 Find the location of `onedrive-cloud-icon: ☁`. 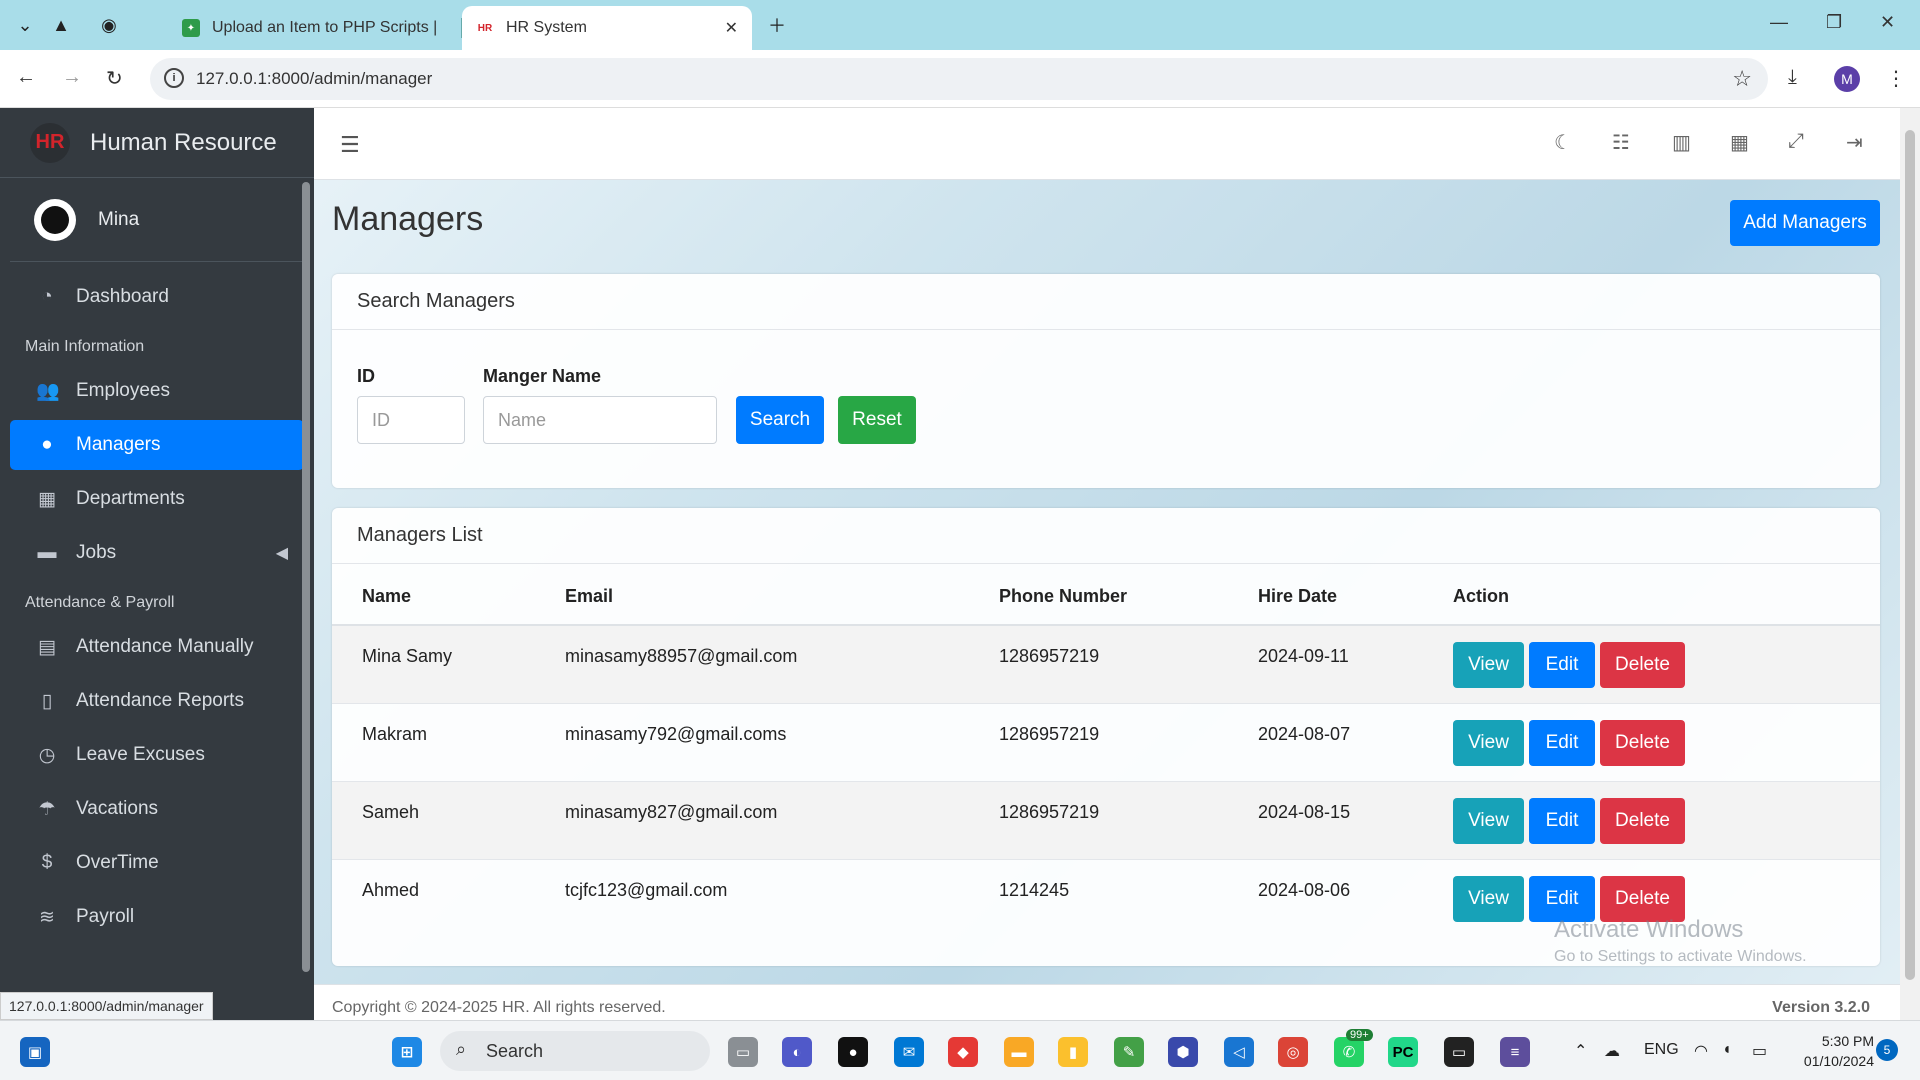

onedrive-cloud-icon: ☁ is located at coordinates (1612, 1051).